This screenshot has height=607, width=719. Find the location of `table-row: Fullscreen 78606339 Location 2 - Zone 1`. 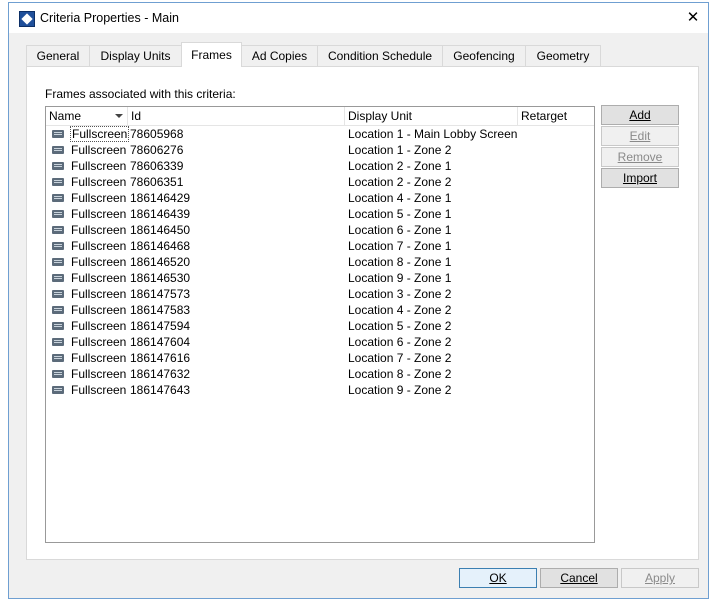

table-row: Fullscreen 78606339 Location 2 - Zone 1 is located at coordinates (320, 166).